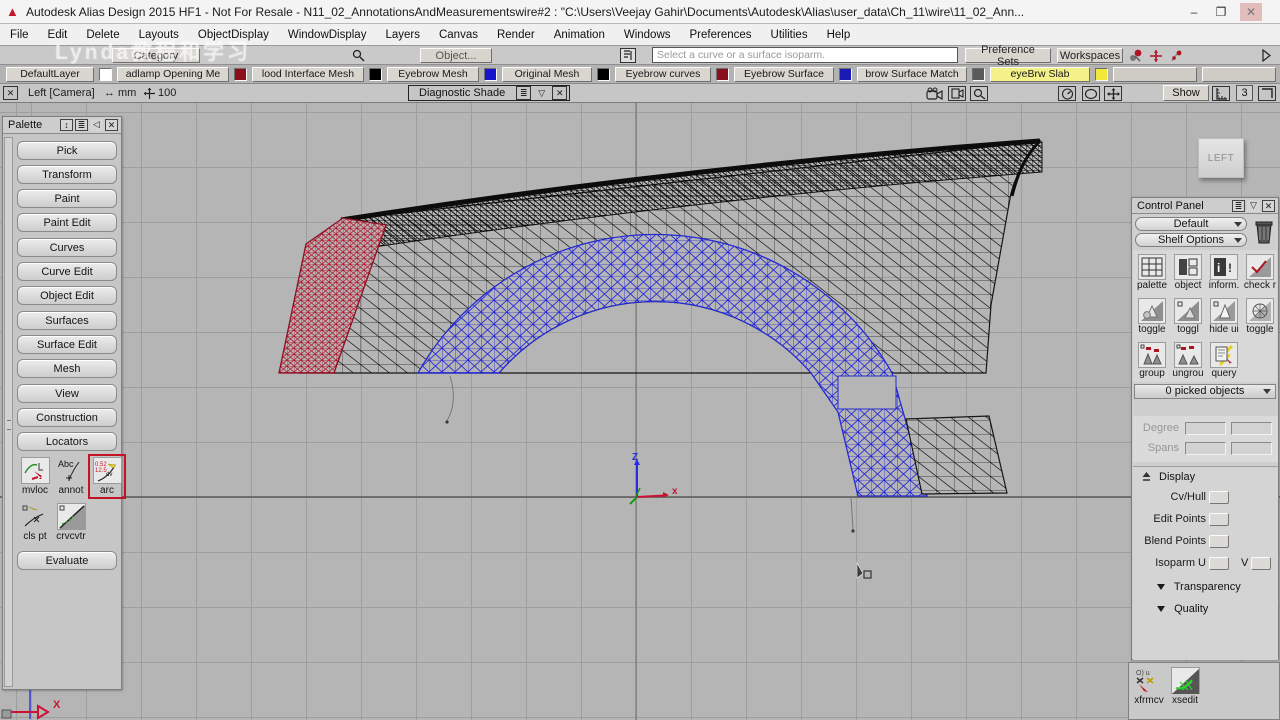 Image resolution: width=1280 pixels, height=720 pixels. I want to click on shelf-tool-hide-unselected: hide ui, so click(1224, 316).